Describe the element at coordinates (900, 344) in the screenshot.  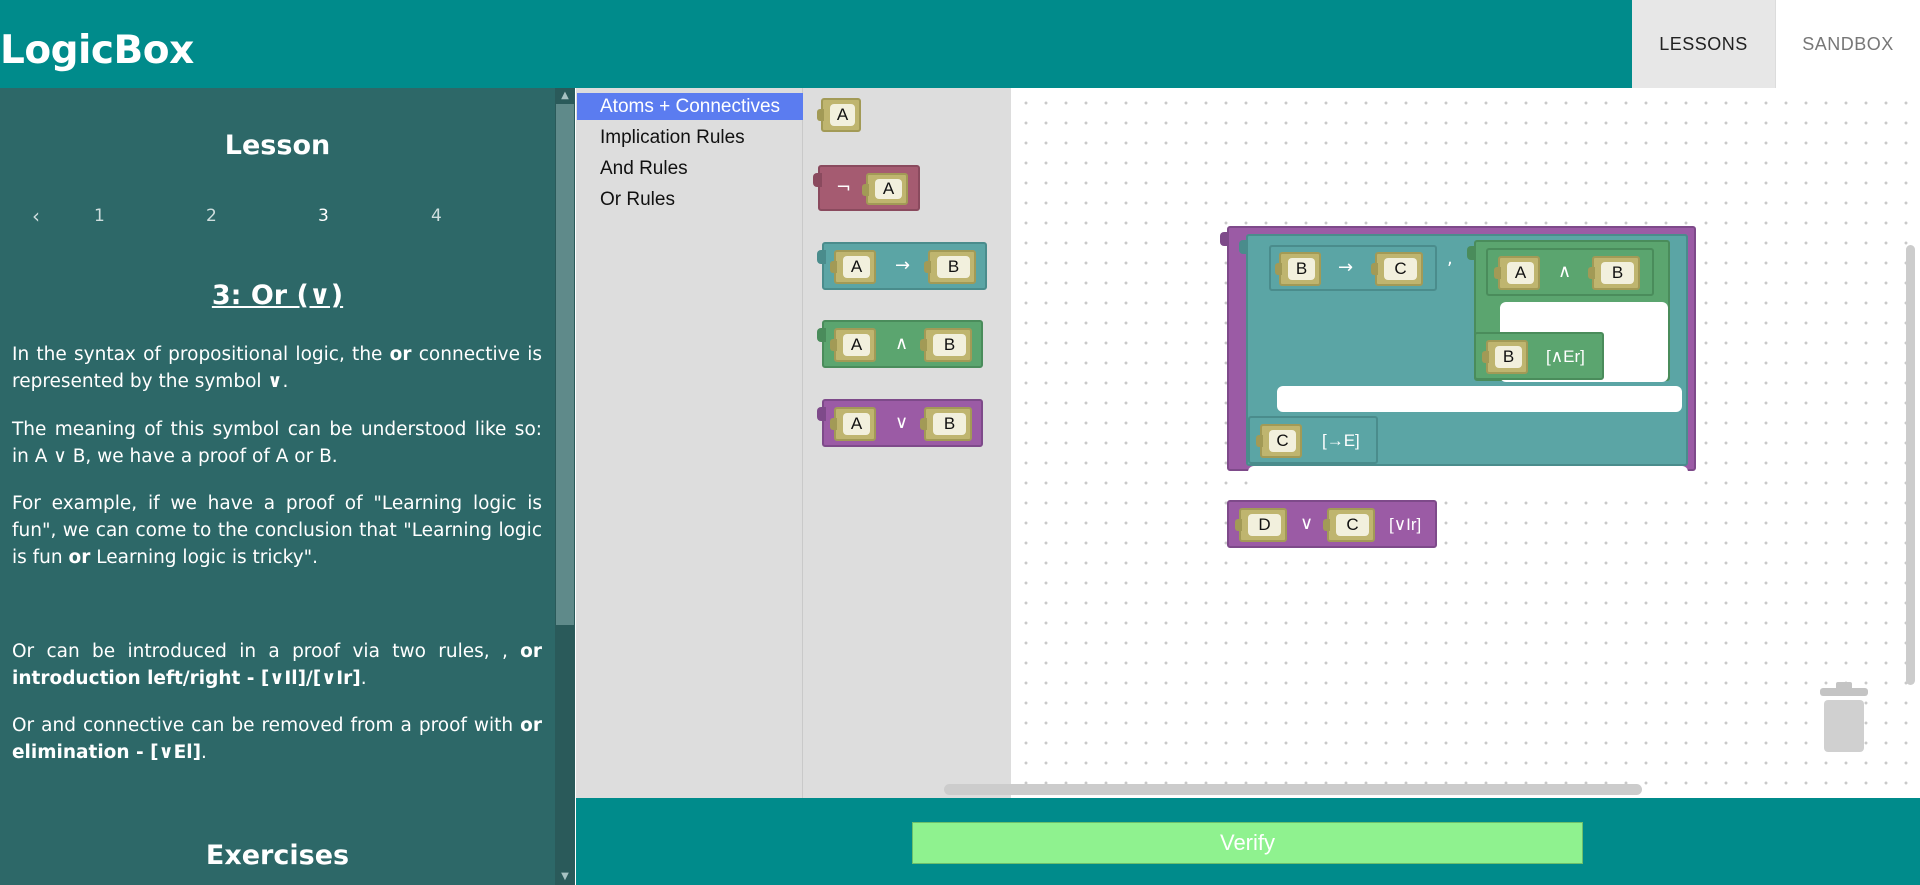
I see `flyout-conjunction-block: A ∧ B` at that location.